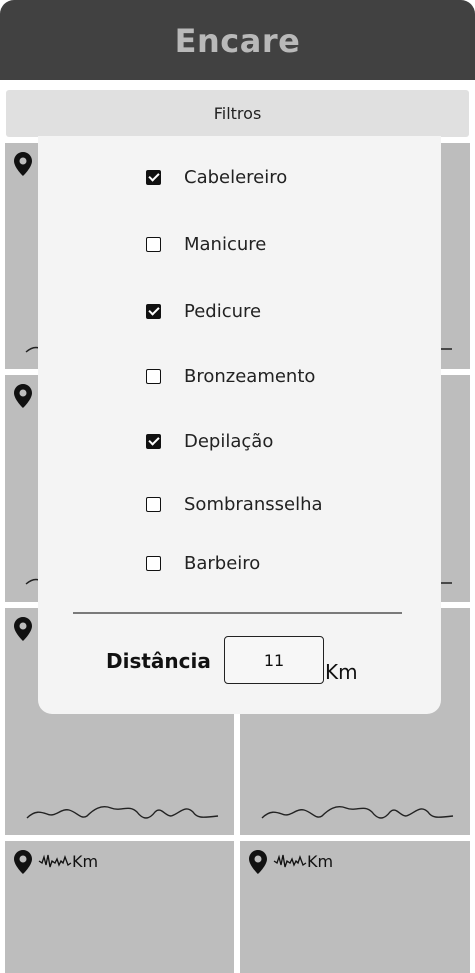  I want to click on filter-option-cabelereiro: Cabelereiro, so click(216, 177).